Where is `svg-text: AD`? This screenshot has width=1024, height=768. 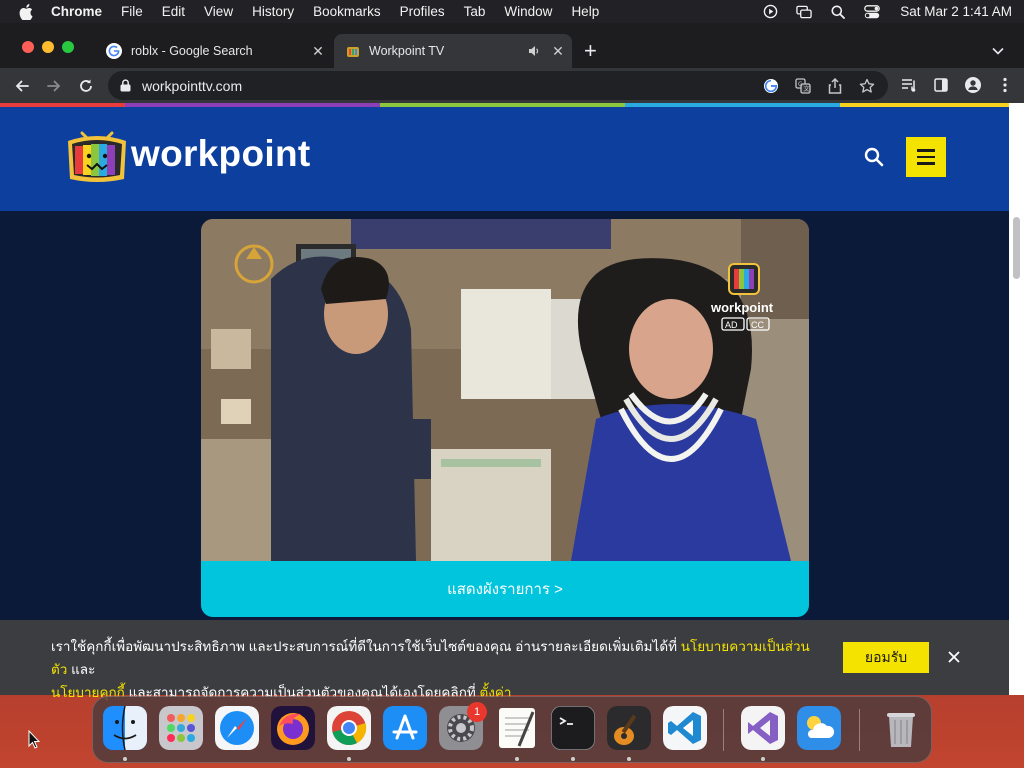 svg-text: AD is located at coordinates (731, 325).